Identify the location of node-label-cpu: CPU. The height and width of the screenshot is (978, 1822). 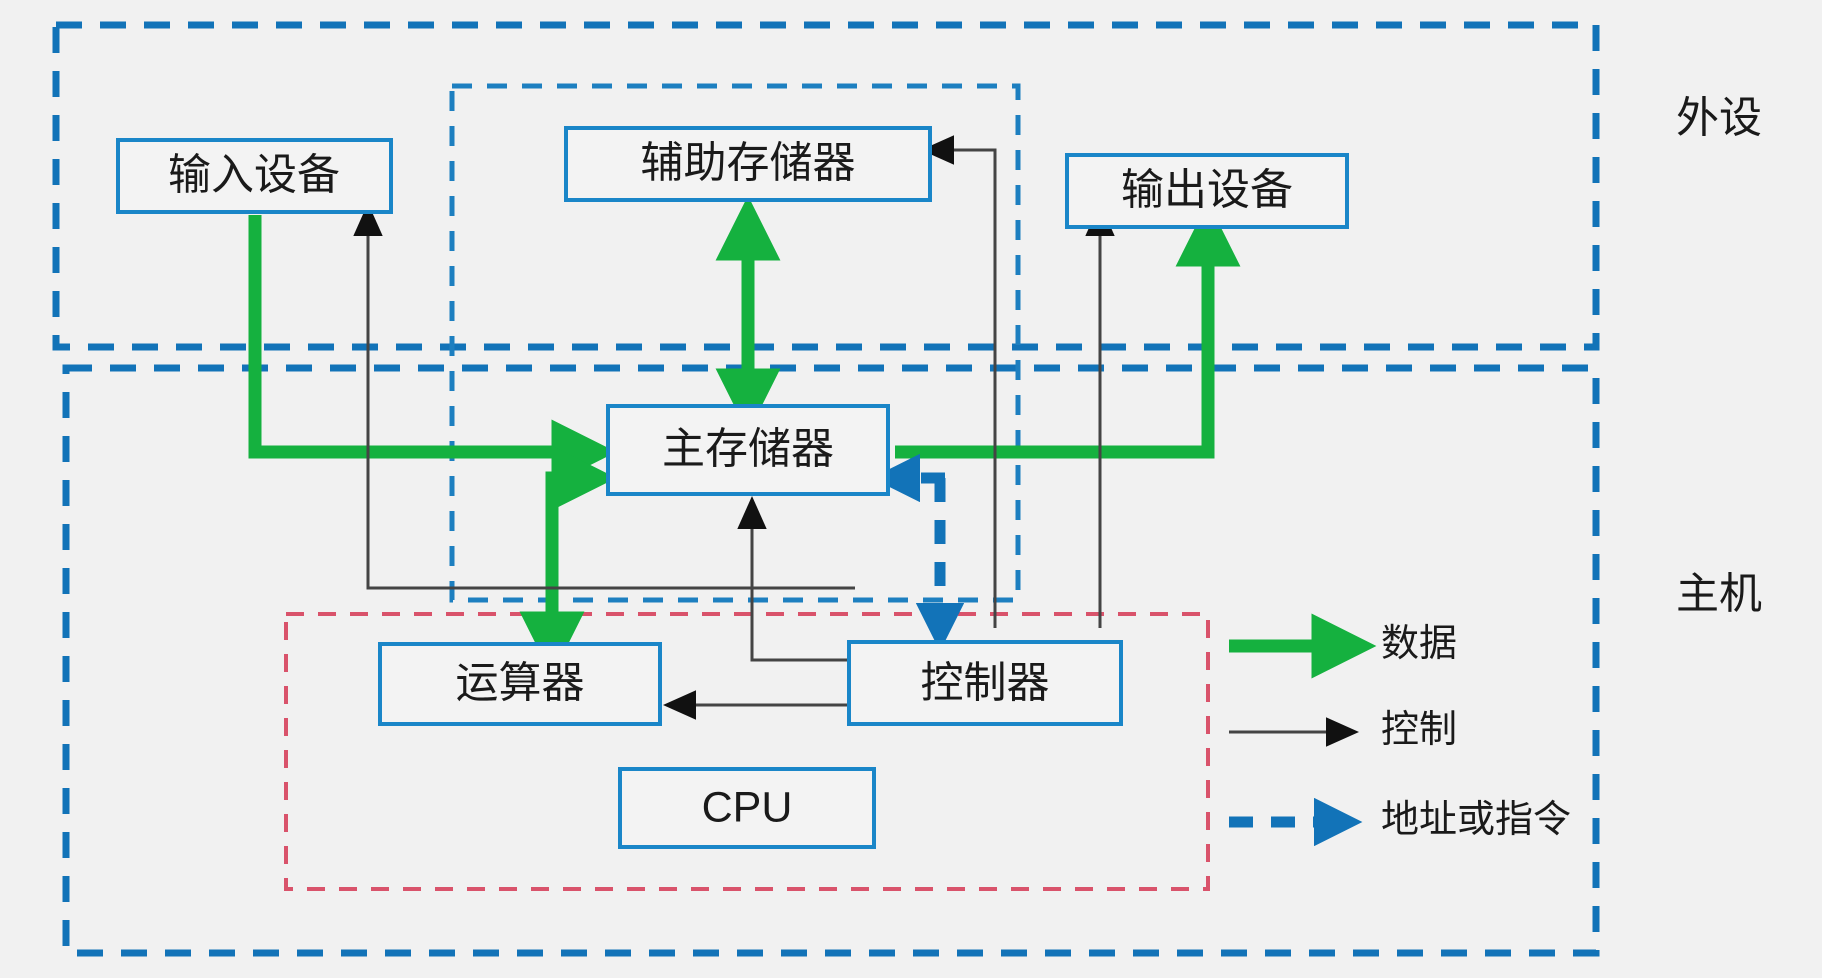
(747, 807).